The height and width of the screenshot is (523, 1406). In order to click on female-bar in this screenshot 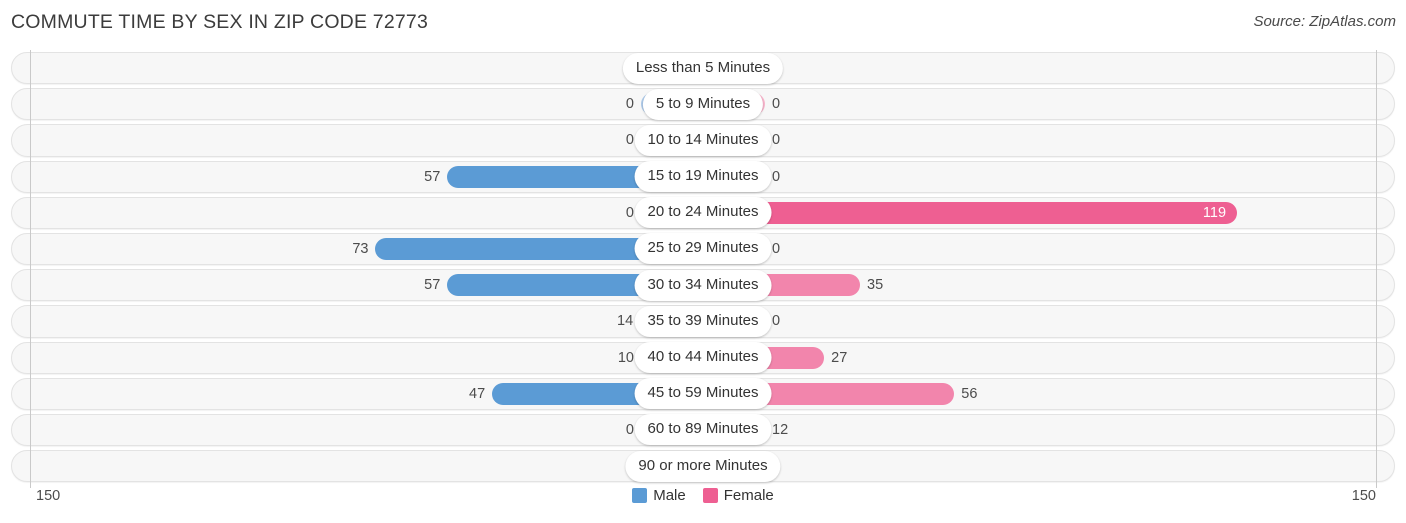, I will do `click(970, 212)`.